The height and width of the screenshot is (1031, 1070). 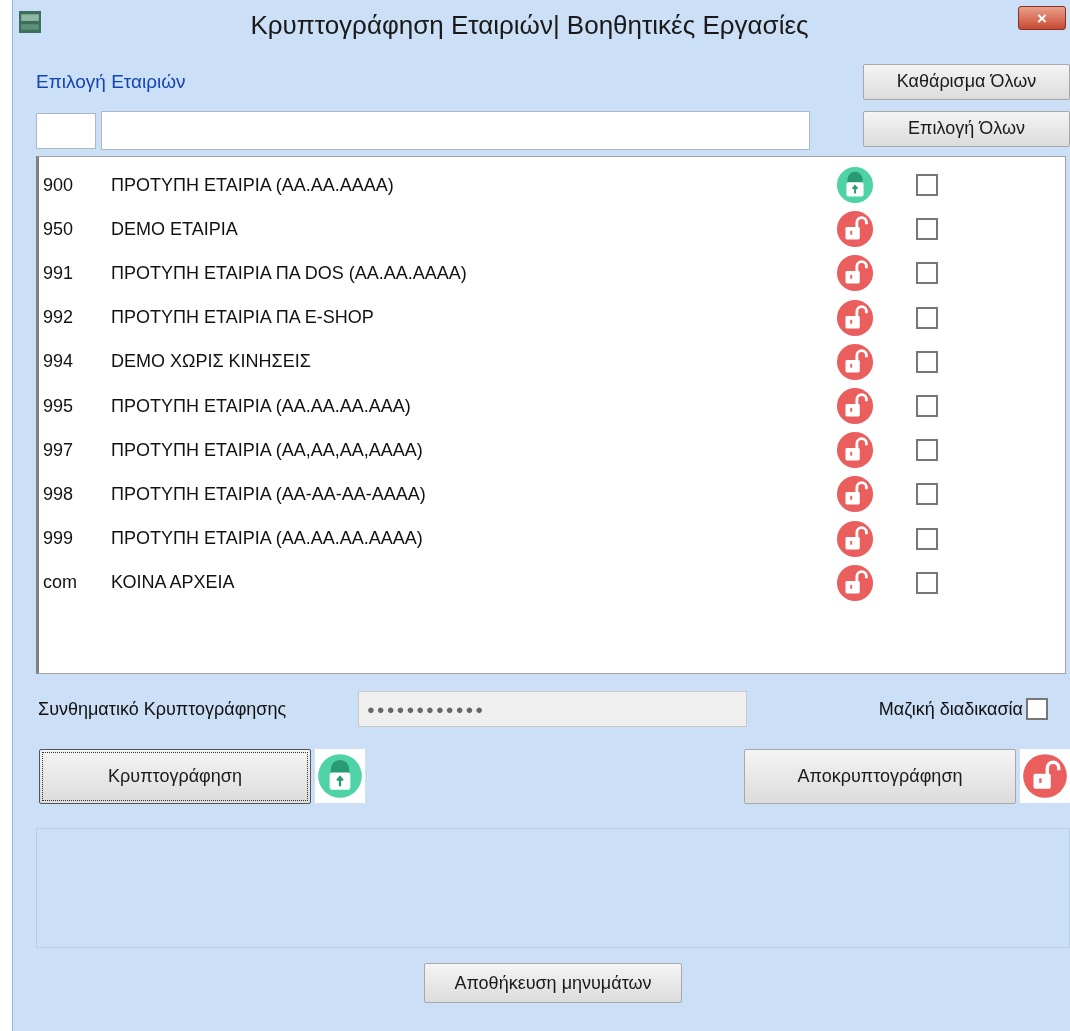 What do you see at coordinates (553, 983) in the screenshot?
I see `save-messages-button: Αποθήκευση μηνυμάτων` at bounding box center [553, 983].